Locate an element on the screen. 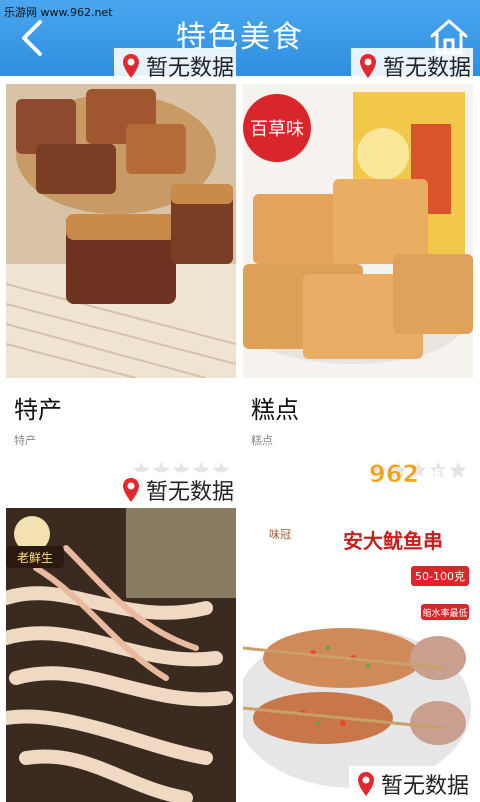 Image resolution: width=480 pixels, height=802 pixels. product-brand-text: 老鲜生 is located at coordinates (35, 558).